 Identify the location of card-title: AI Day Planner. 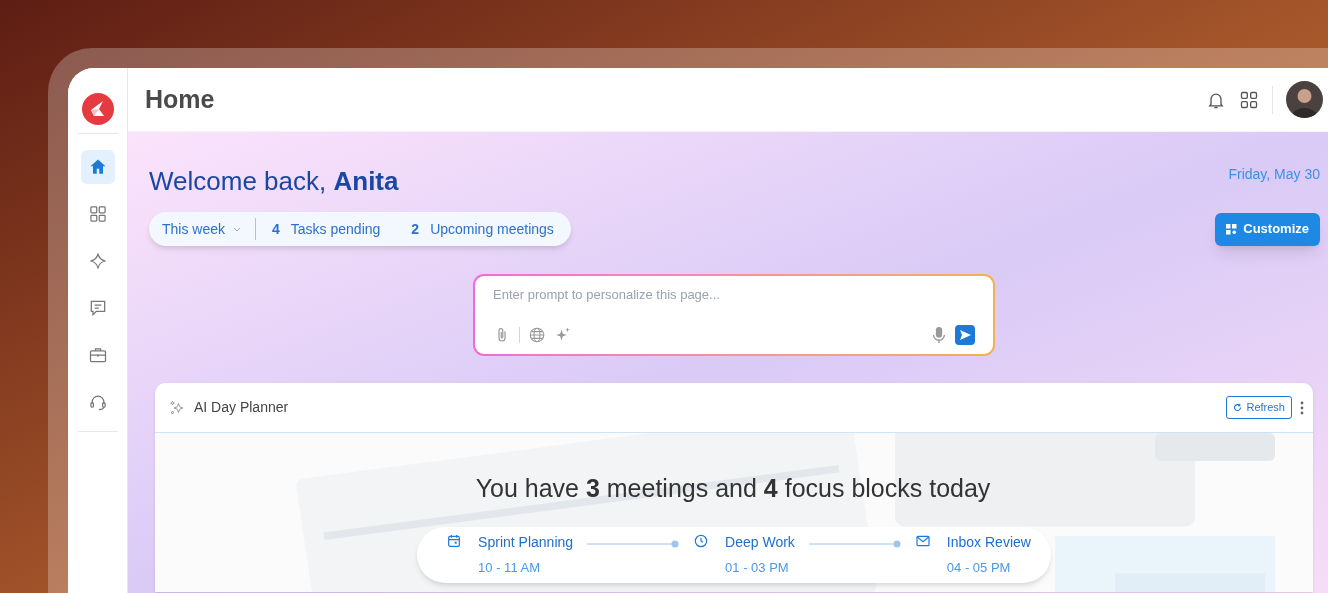
(242, 407).